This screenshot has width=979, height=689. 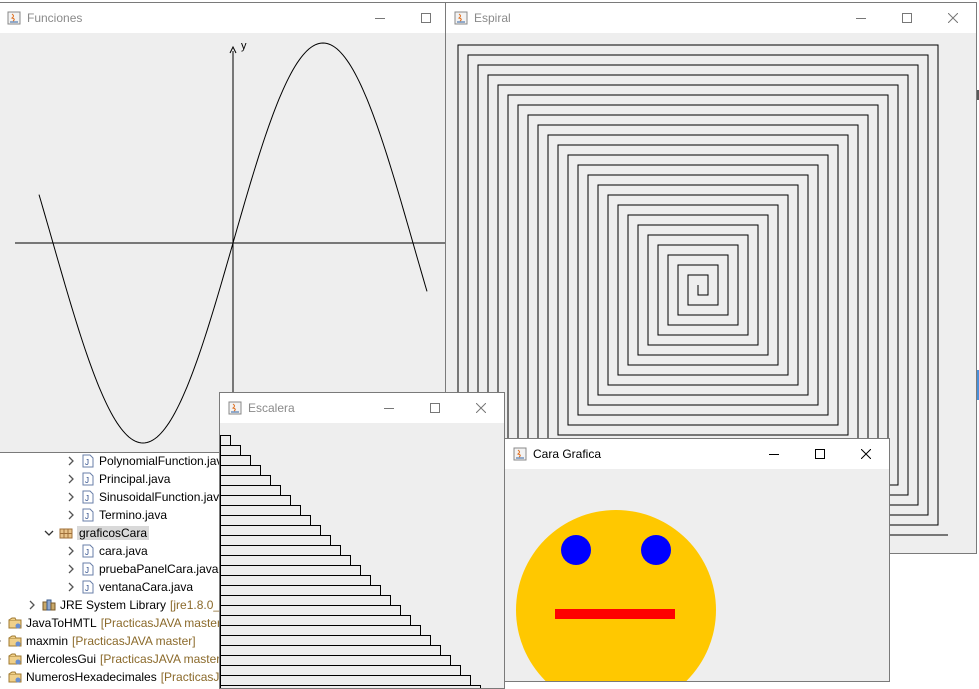 I want to click on espiral-titlebar: Espiral, so click(x=711, y=18).